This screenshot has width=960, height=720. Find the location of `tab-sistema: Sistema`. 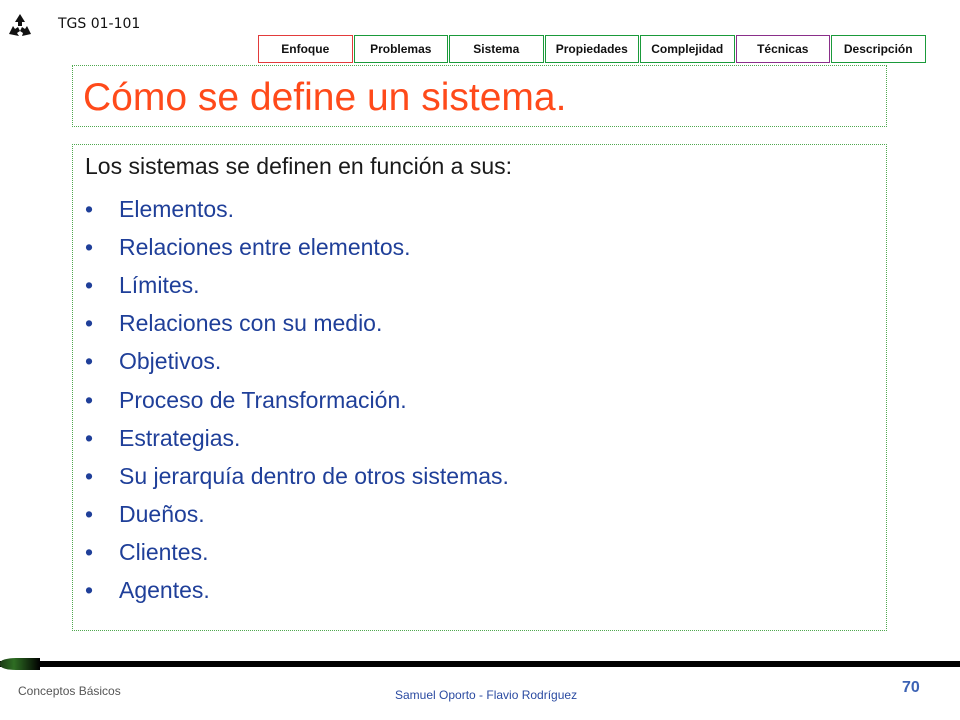

tab-sistema: Sistema is located at coordinates (496, 49).